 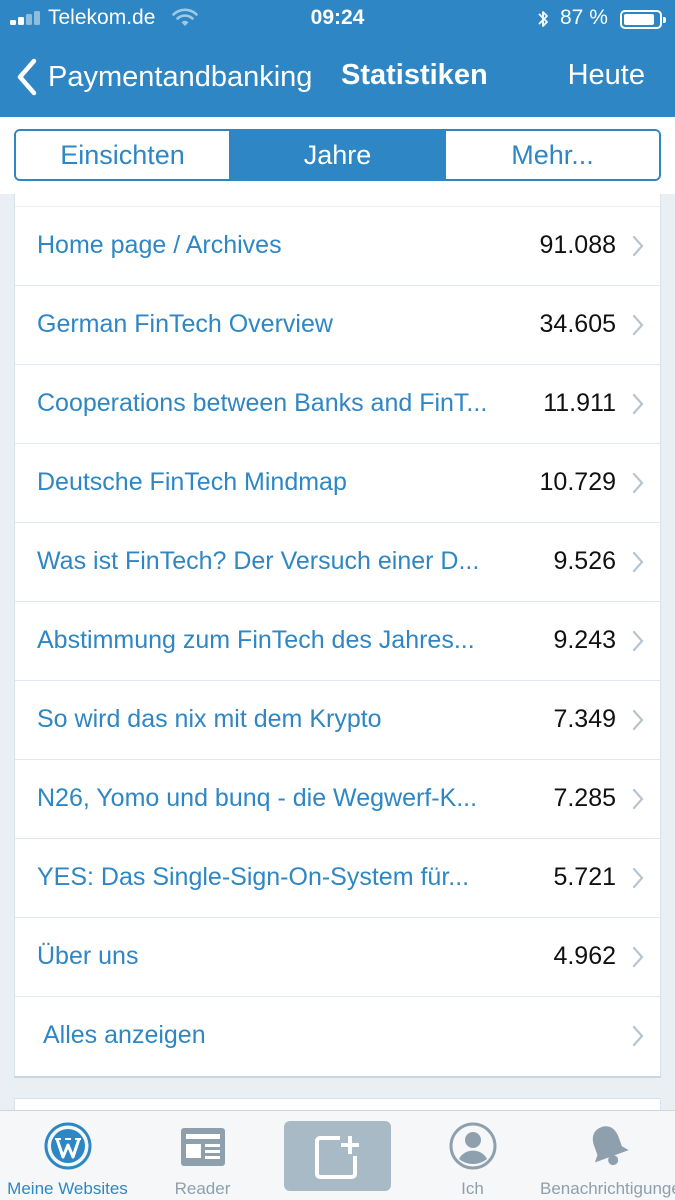 I want to click on list-item-views: 9.526, so click(x=584, y=561).